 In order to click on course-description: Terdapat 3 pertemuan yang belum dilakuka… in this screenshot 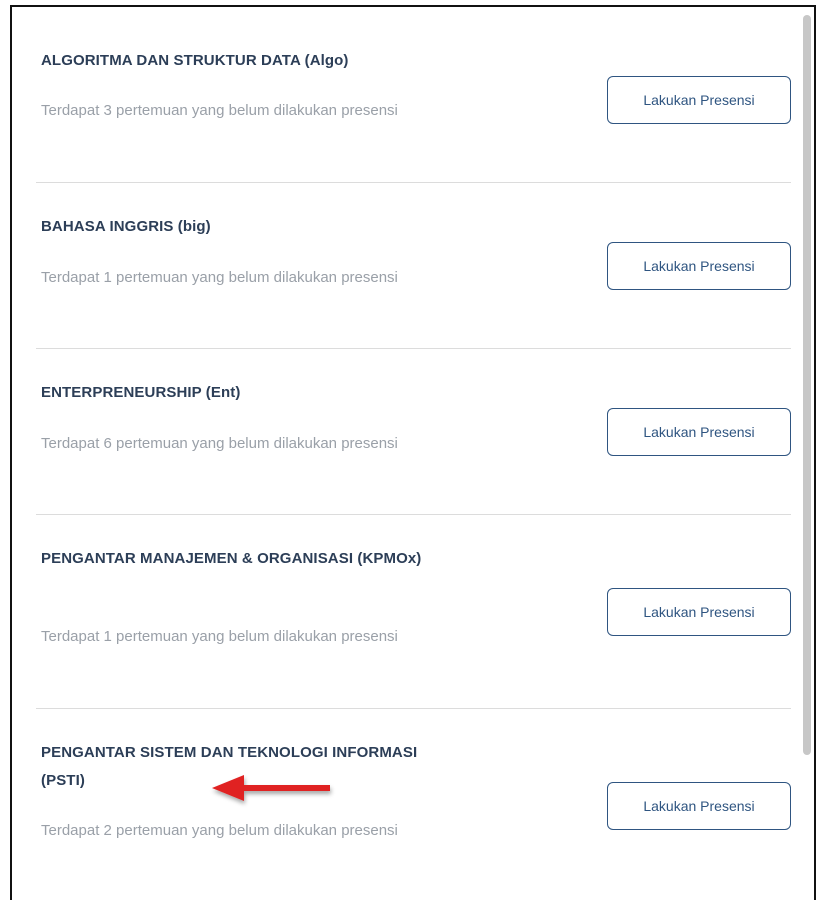, I will do `click(219, 110)`.